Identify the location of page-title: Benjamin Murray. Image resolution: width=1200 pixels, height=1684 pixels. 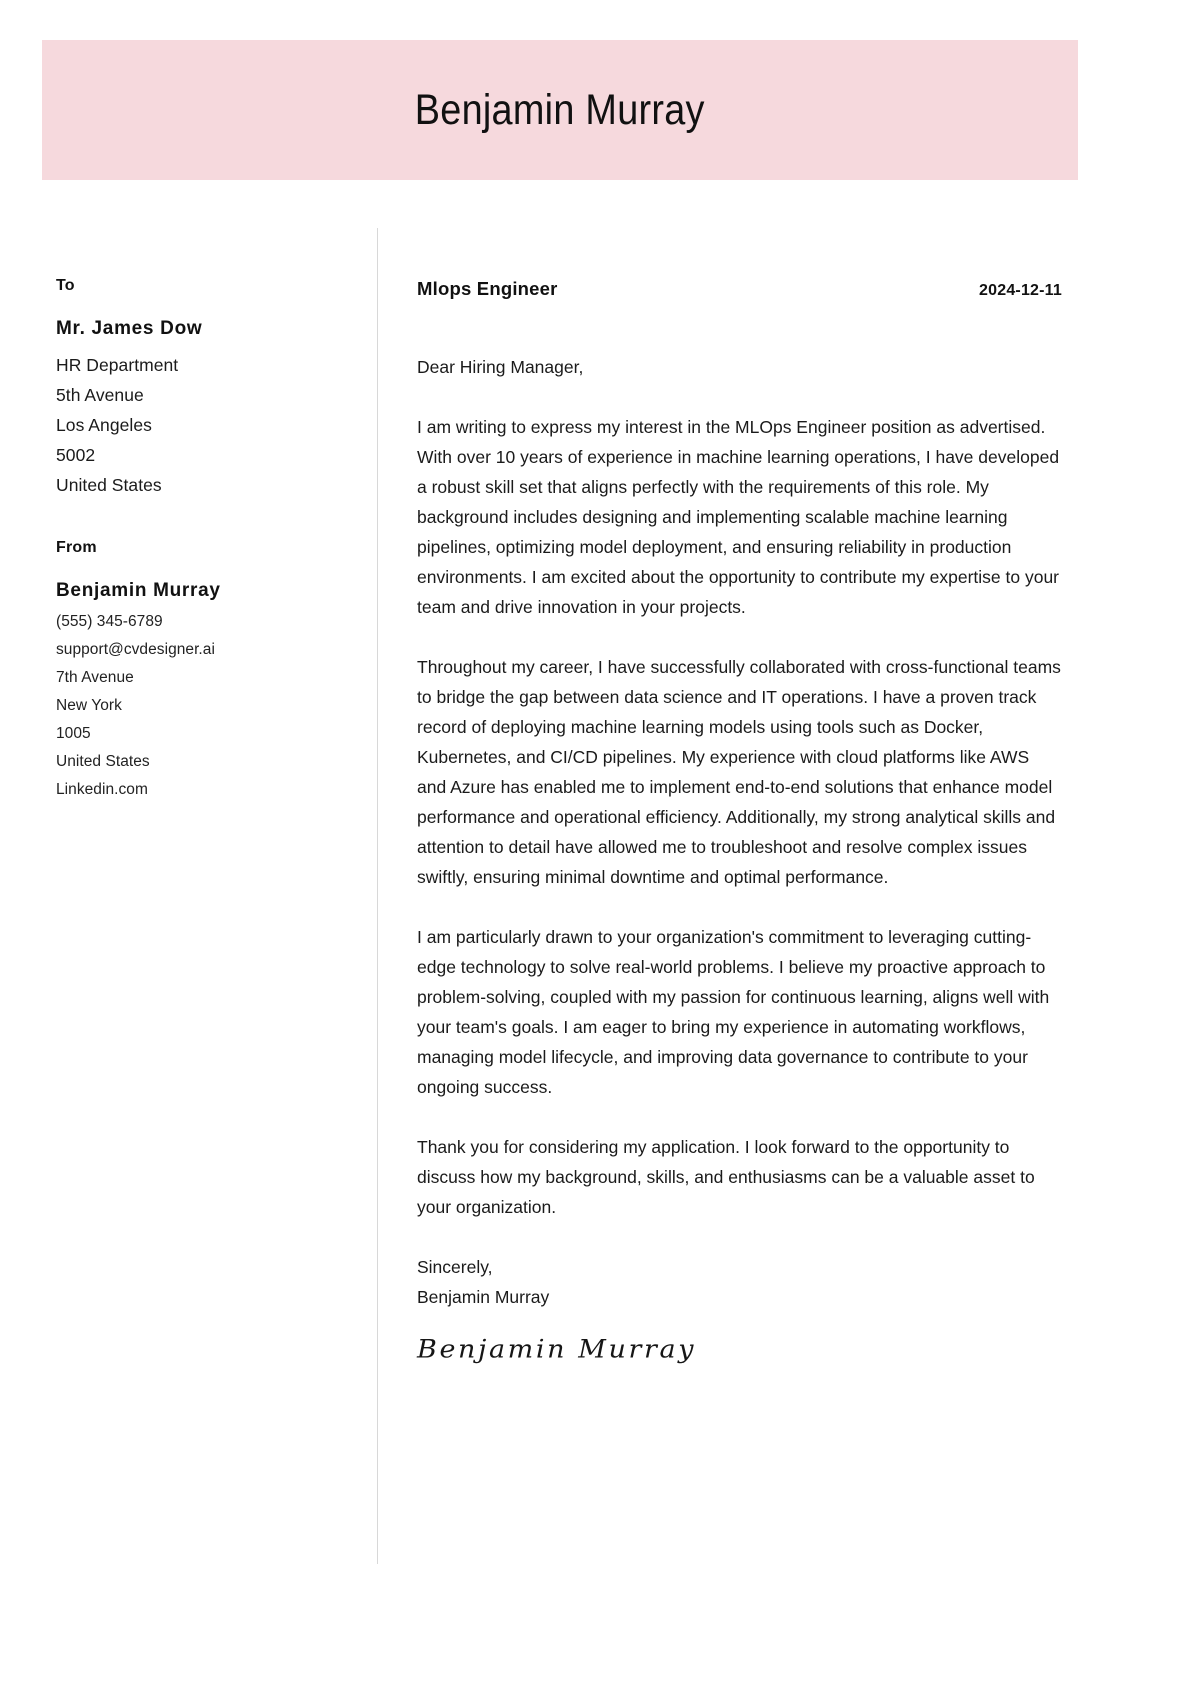
(560, 109).